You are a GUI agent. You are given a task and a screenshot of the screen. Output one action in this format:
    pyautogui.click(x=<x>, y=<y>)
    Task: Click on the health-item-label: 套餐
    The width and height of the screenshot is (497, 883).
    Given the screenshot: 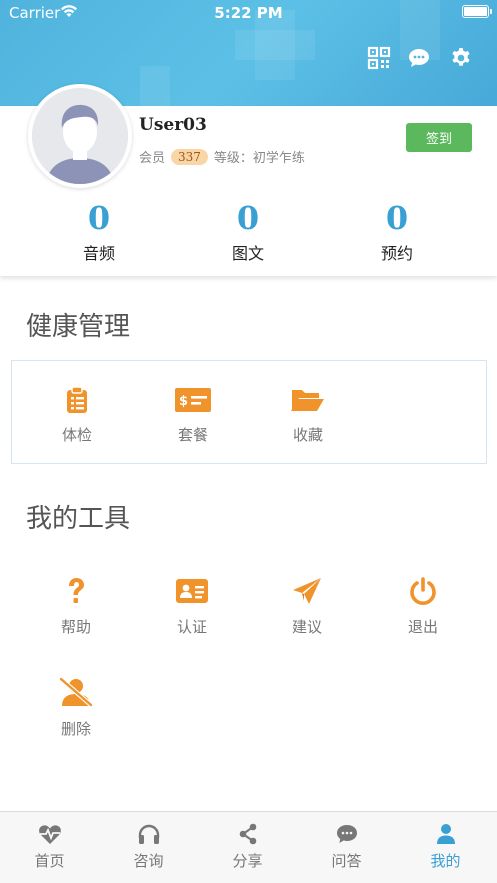 What is the action you would take?
    pyautogui.click(x=192, y=435)
    